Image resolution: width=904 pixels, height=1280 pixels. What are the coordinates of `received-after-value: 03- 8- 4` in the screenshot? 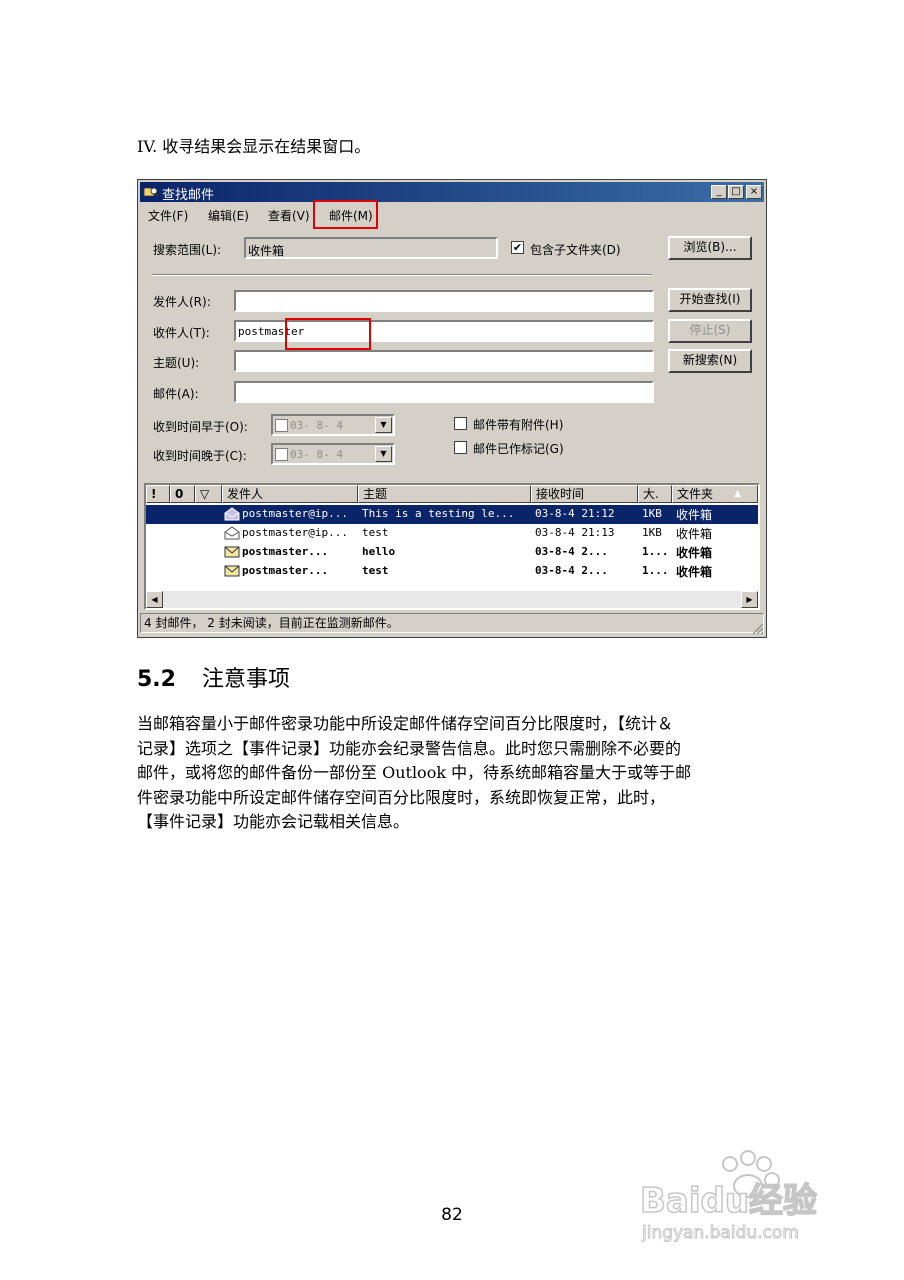 It's located at (316, 454).